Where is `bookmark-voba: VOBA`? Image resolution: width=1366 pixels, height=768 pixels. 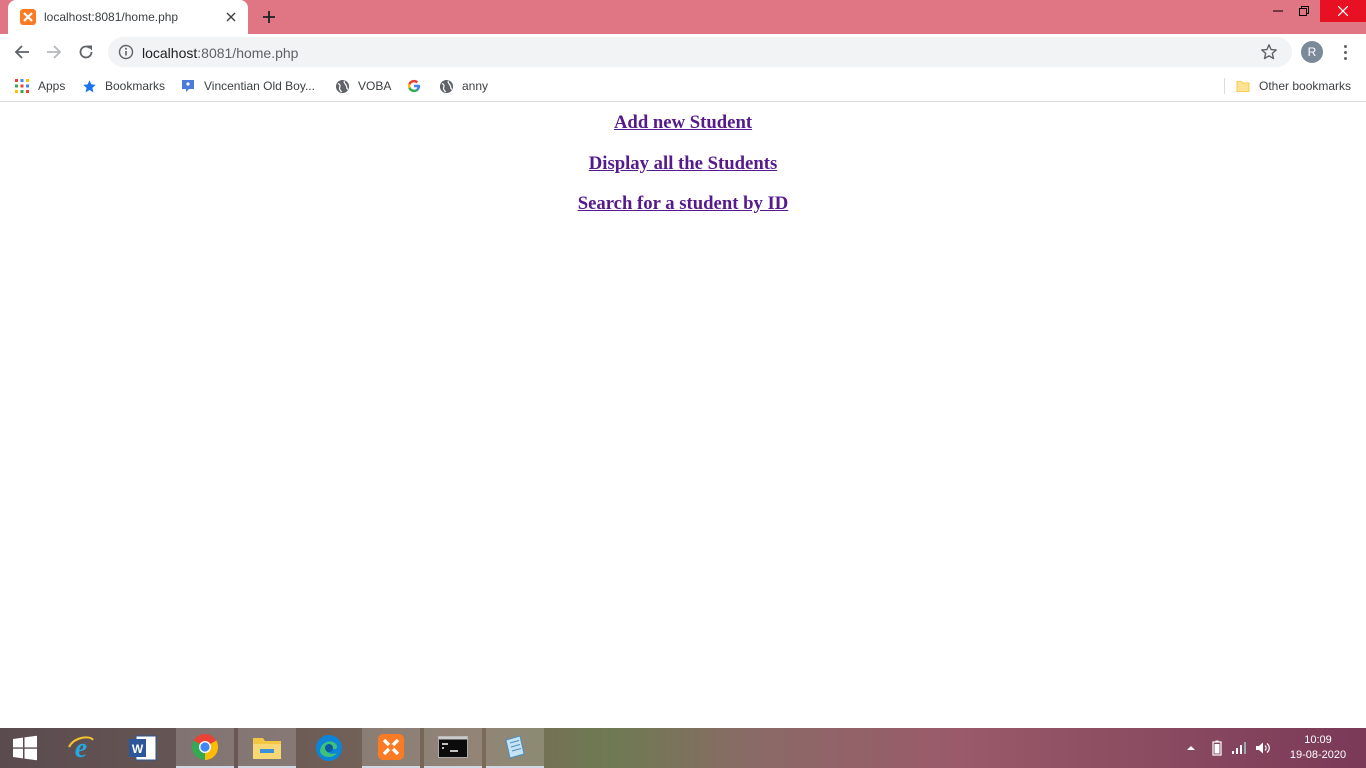
bookmark-voba: VOBA is located at coordinates (362, 86).